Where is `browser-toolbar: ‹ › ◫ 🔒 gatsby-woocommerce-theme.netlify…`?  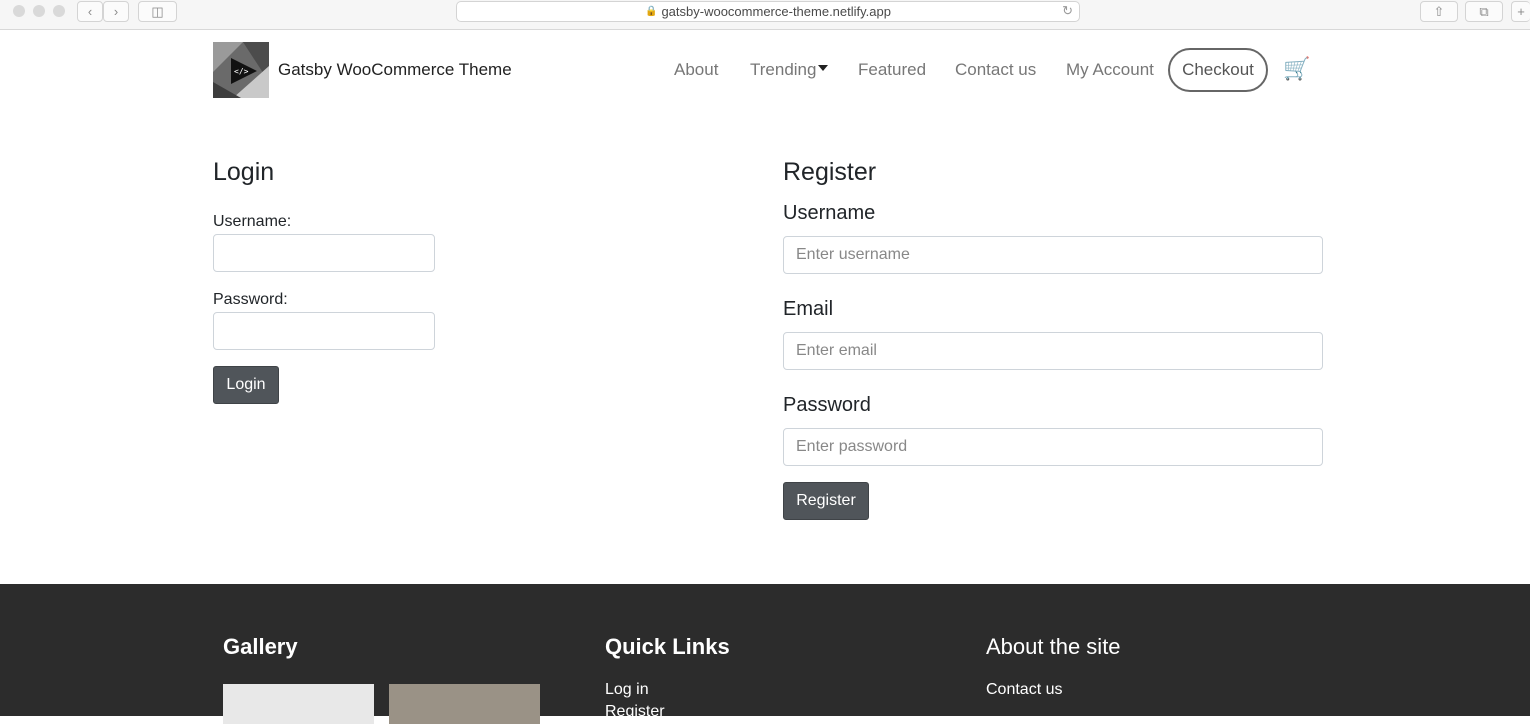 browser-toolbar: ‹ › ◫ 🔒 gatsby-woocommerce-theme.netlify… is located at coordinates (765, 15).